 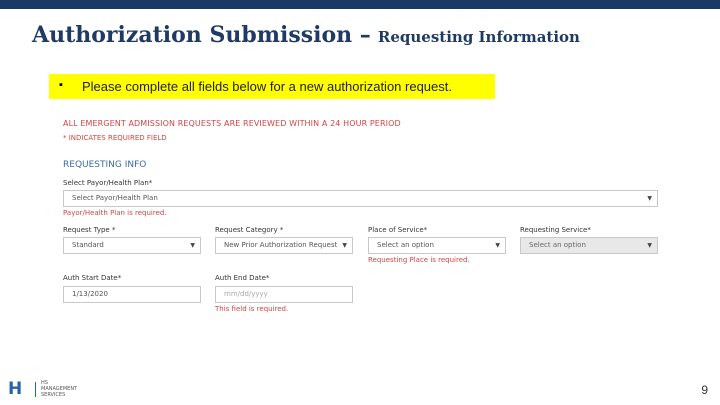 What do you see at coordinates (88, 245) in the screenshot?
I see `request-type-value: Standard` at bounding box center [88, 245].